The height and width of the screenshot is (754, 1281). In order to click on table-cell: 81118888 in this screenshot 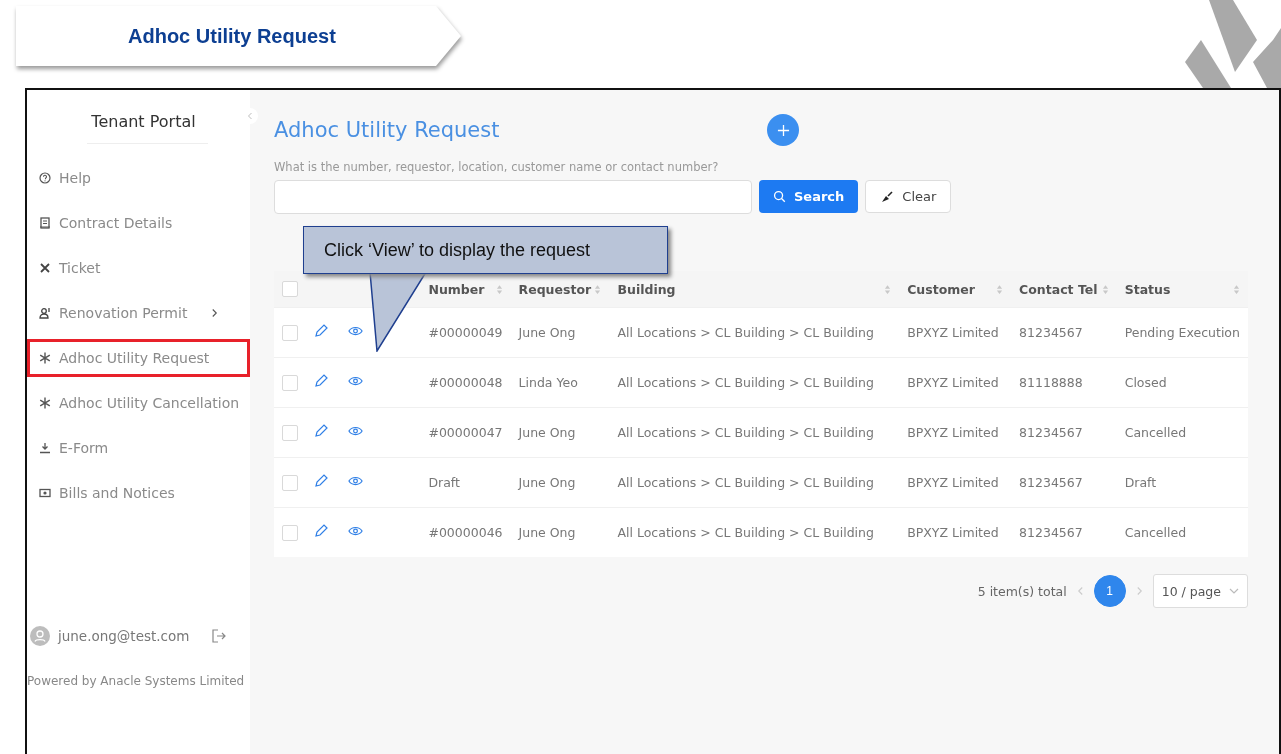, I will do `click(1051, 382)`.